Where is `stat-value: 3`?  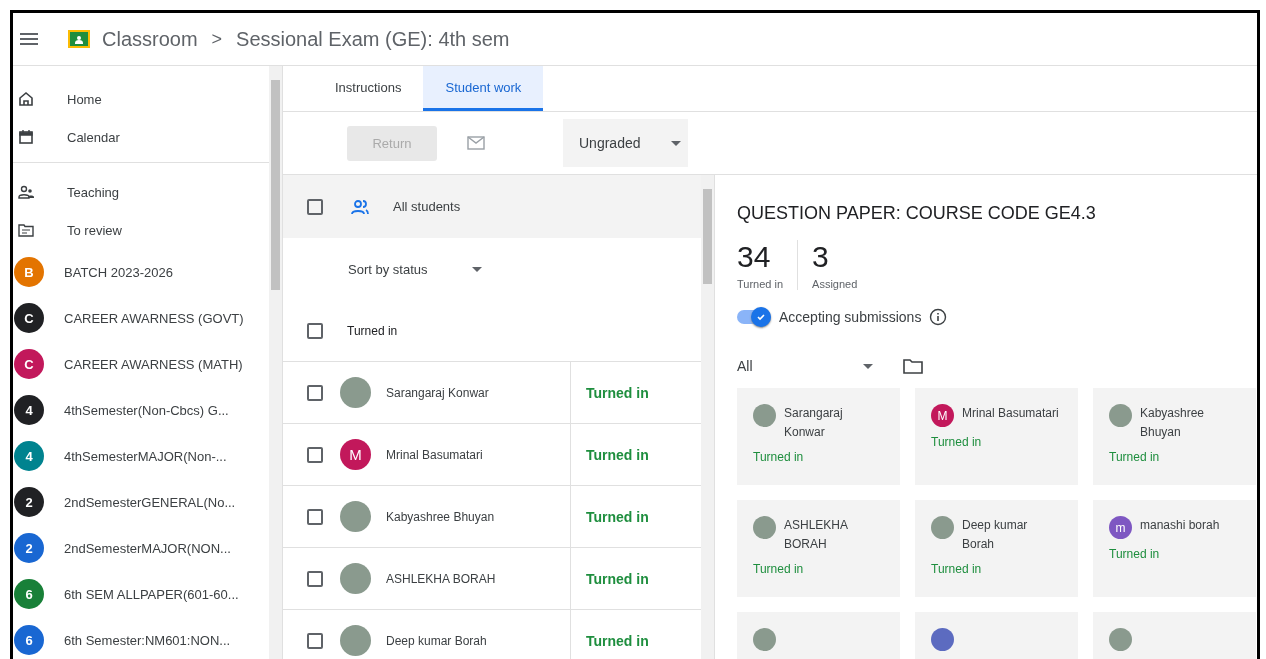
stat-value: 3 is located at coordinates (821, 257).